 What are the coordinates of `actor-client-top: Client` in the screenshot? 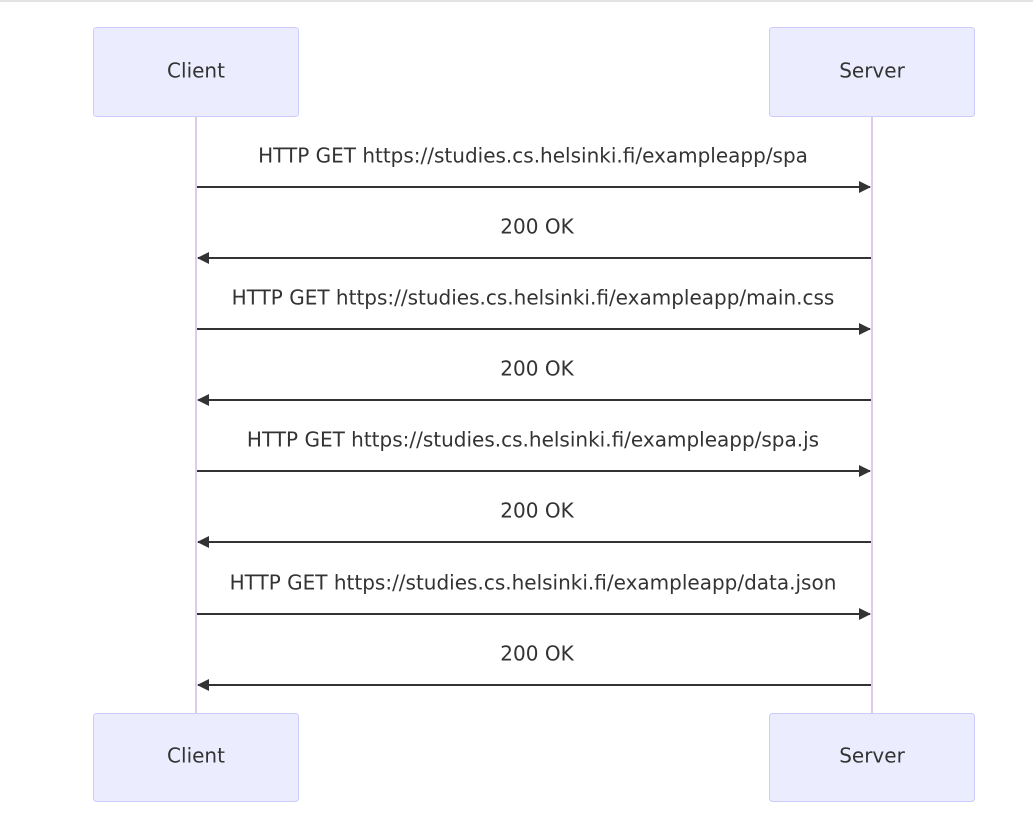 It's located at (196, 72).